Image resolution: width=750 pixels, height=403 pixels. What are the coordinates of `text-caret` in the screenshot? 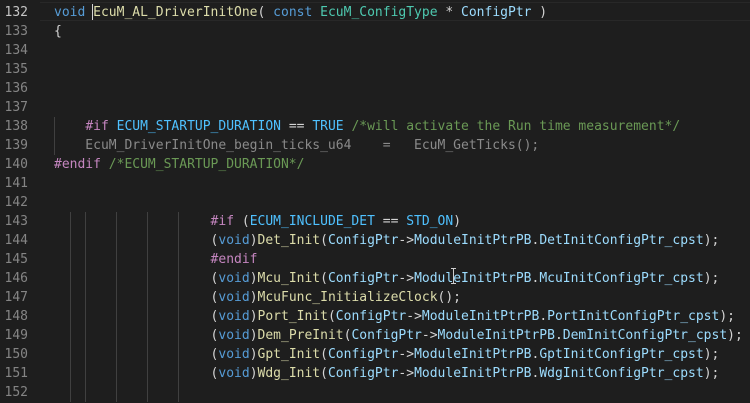 It's located at (92, 12).